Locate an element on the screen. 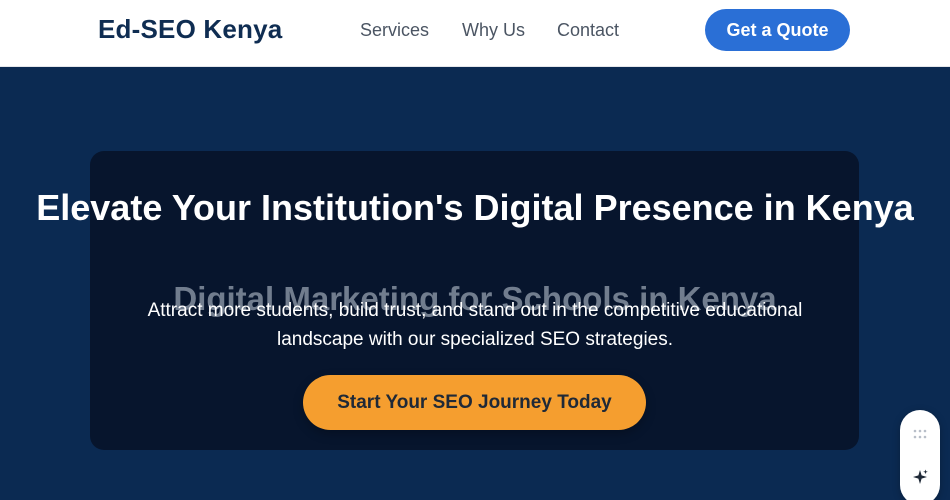 The height and width of the screenshot is (500, 950). floating-widget is located at coordinates (920, 455).